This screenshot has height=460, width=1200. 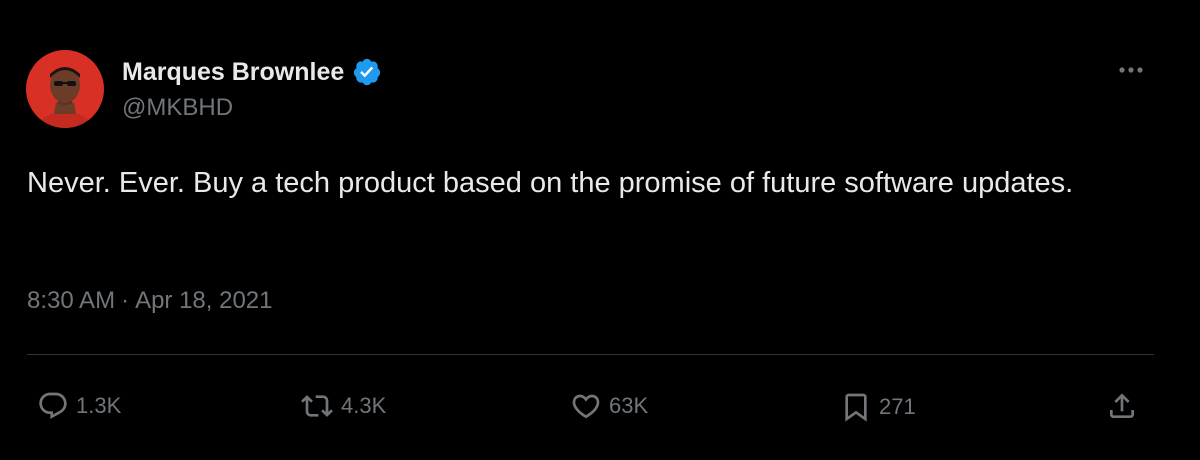 I want to click on reply-icon, so click(x=53, y=406).